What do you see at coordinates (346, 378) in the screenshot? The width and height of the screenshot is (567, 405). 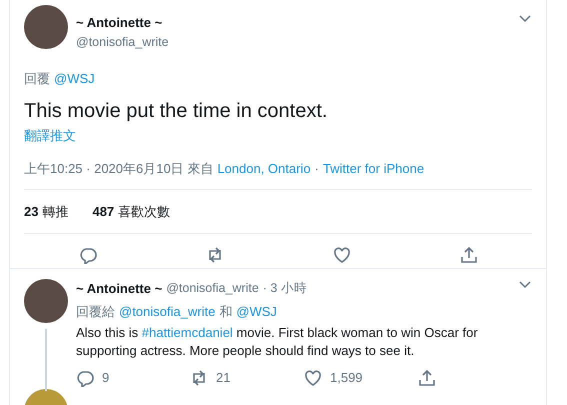 I see `action-count: 1,599` at bounding box center [346, 378].